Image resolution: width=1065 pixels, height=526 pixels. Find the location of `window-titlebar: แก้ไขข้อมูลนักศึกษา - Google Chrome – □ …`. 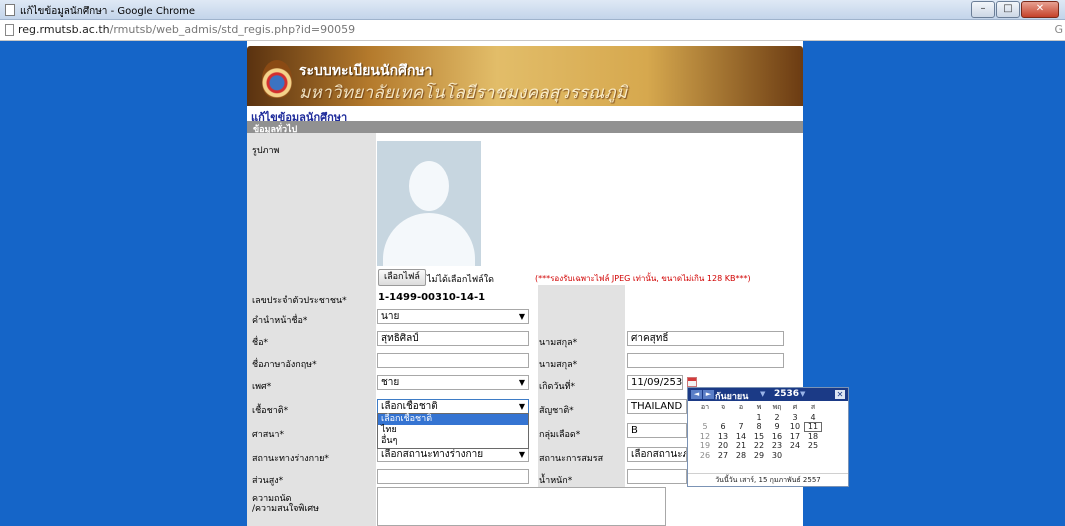

window-titlebar: แก้ไขข้อมูลนักศึกษา - Google Chrome – □ … is located at coordinates (532, 10).